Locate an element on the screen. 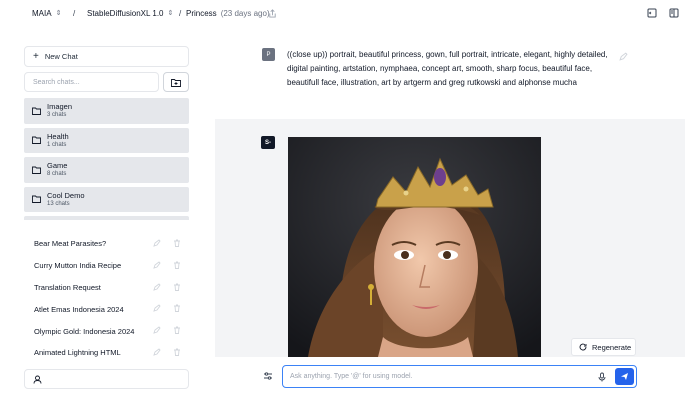 This screenshot has height=407, width=700. new-folder-button is located at coordinates (176, 82).